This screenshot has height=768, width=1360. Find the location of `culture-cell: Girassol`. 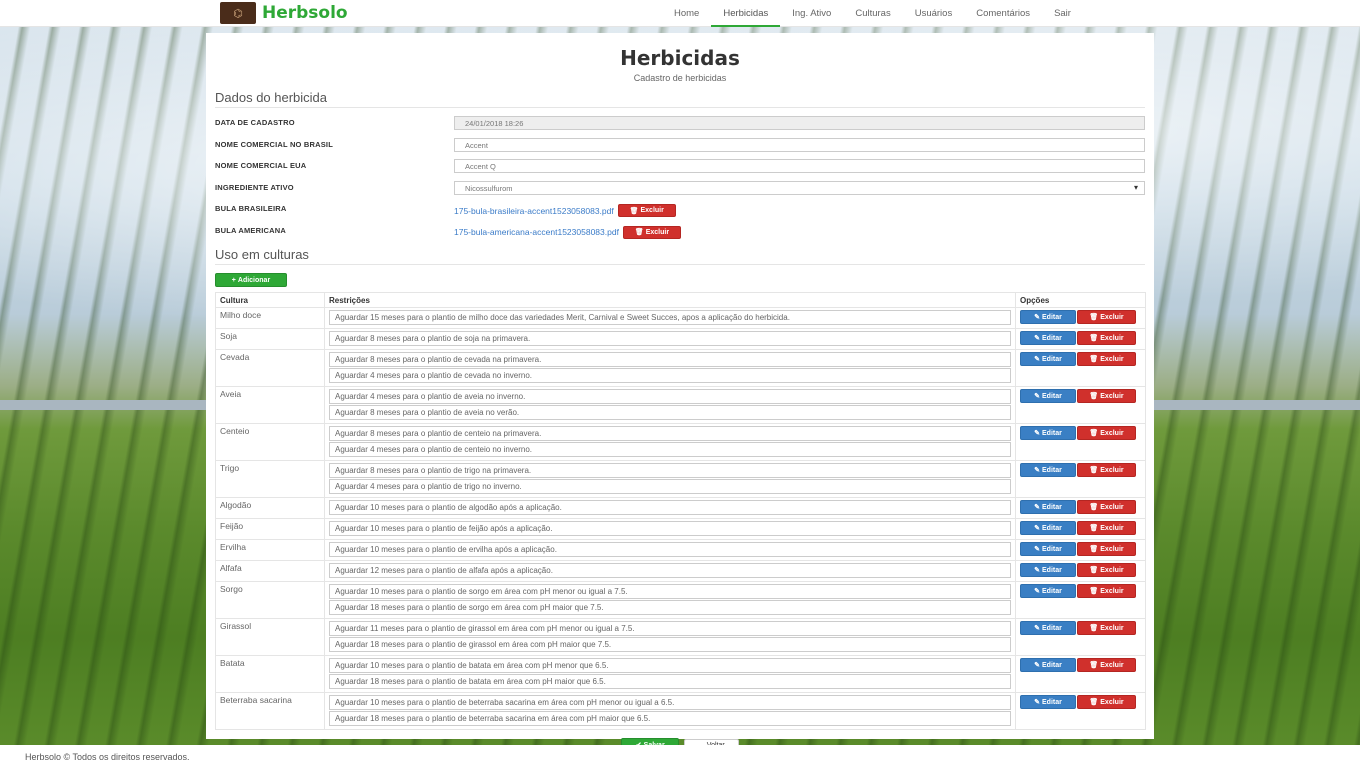

culture-cell: Girassol is located at coordinates (270, 637).